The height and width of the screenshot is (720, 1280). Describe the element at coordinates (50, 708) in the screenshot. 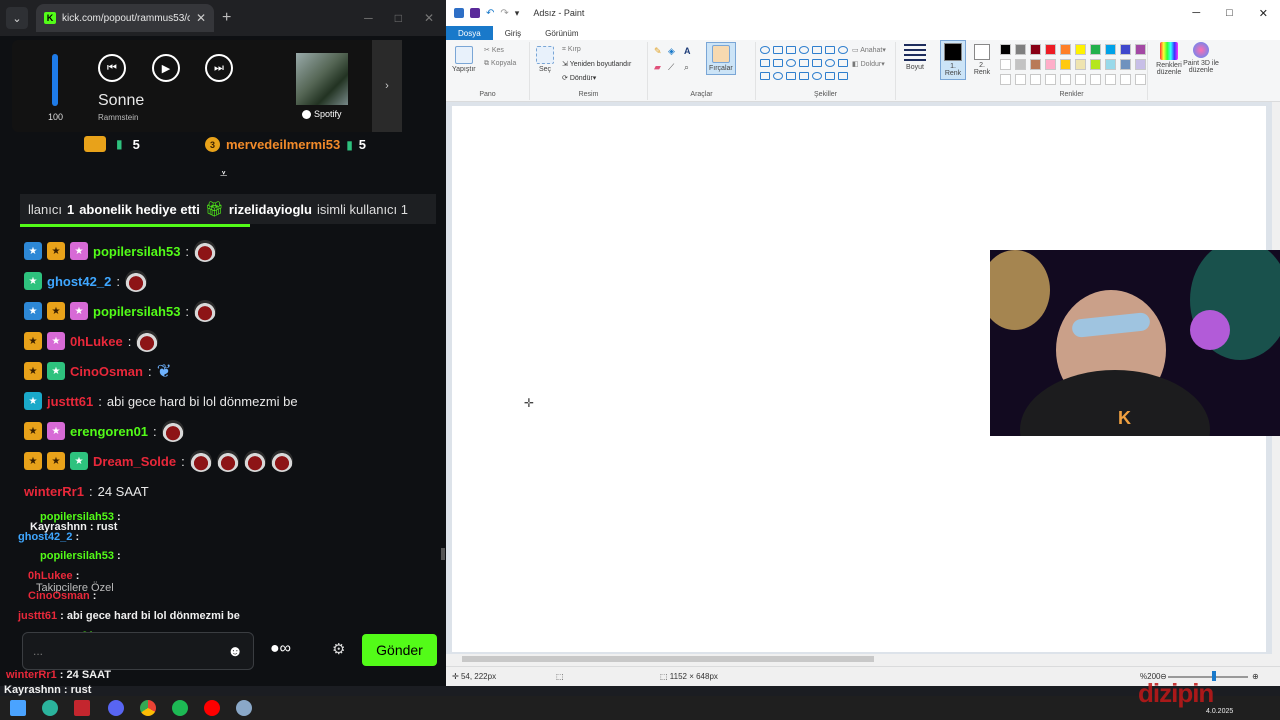

I see `edge-icon` at that location.